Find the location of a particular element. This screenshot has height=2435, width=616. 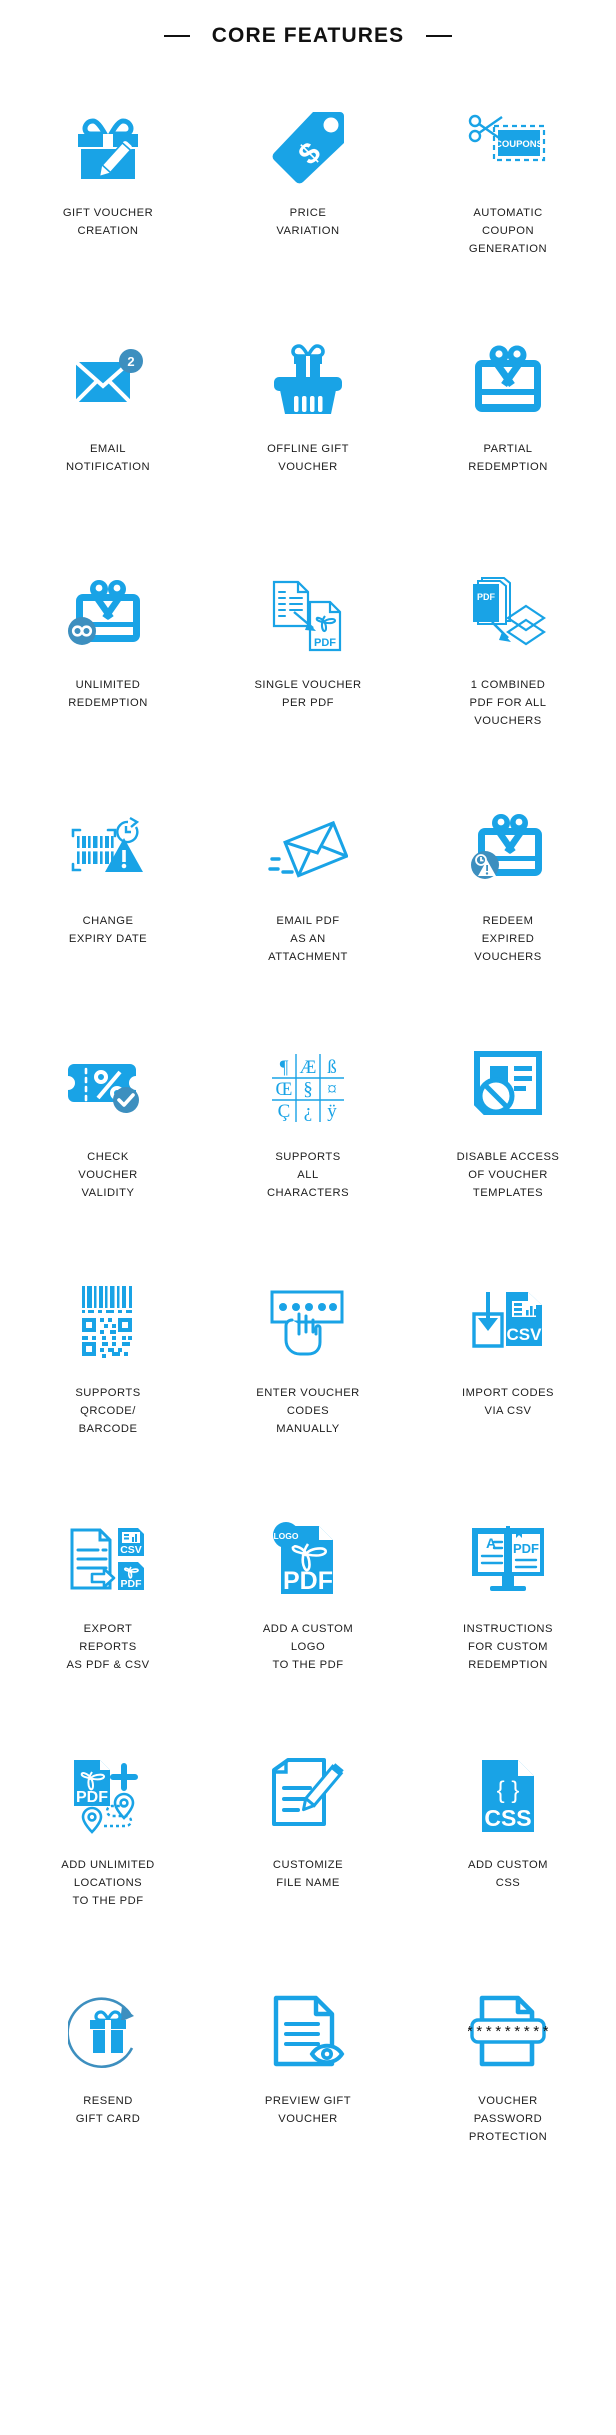

svg-text: CSV is located at coordinates (131, 1550).